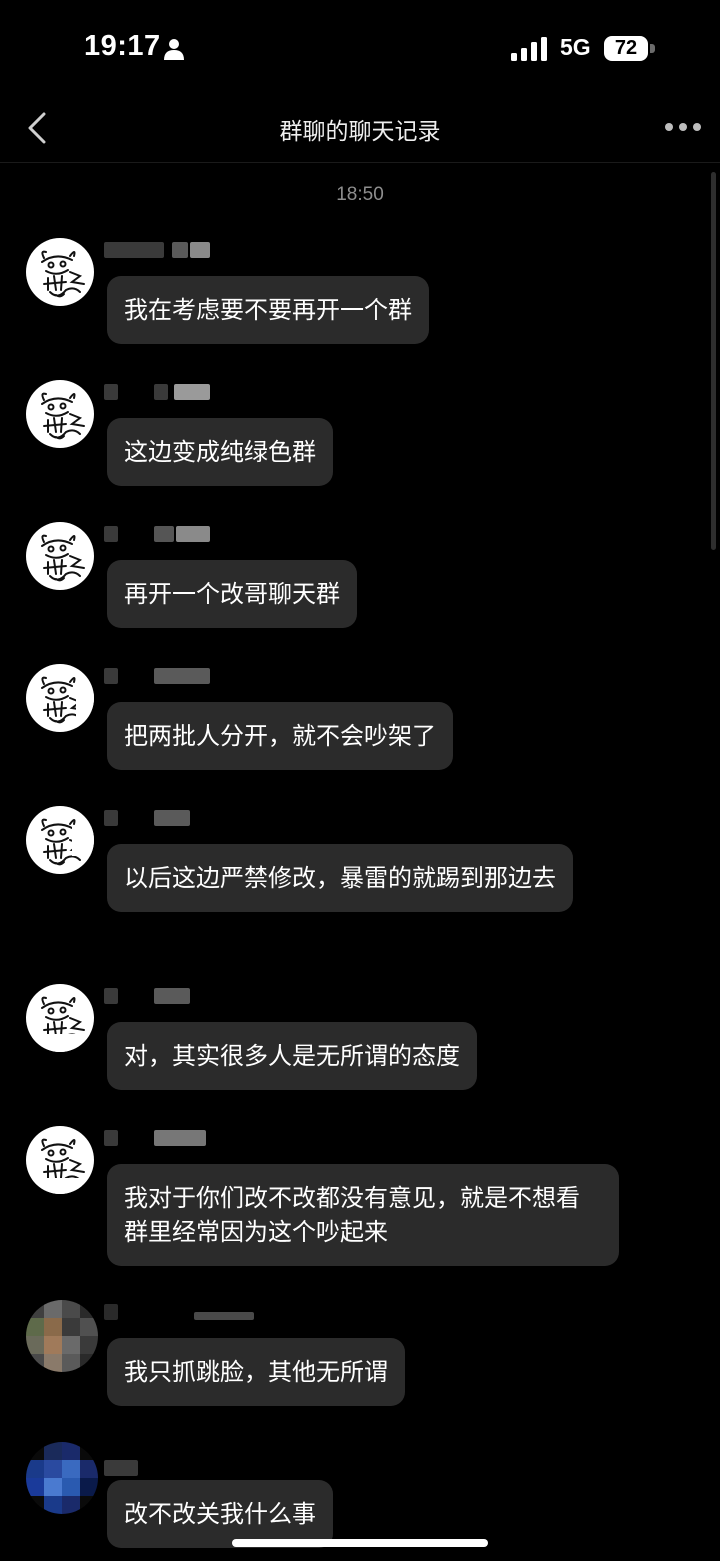 The width and height of the screenshot is (720, 1561). I want to click on battery-indicator: 72, so click(626, 48).